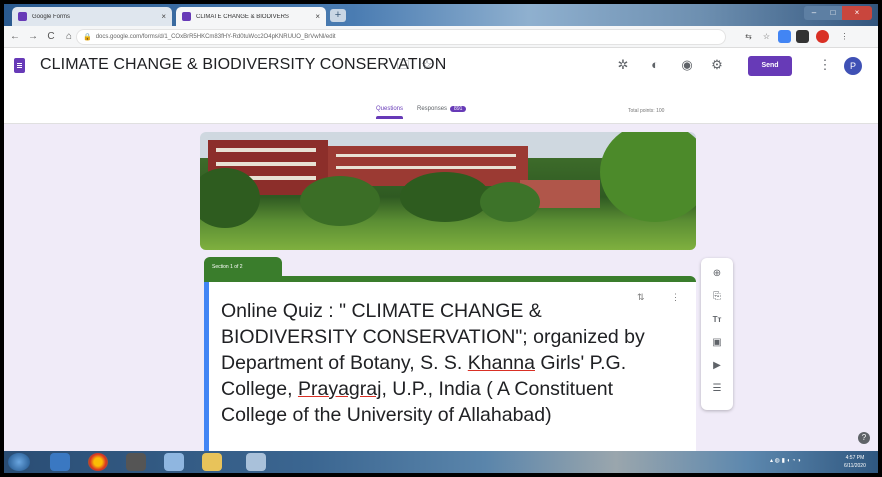 Image resolution: width=882 pixels, height=477 pixels. What do you see at coordinates (687, 65) in the screenshot?
I see `preview-eye-icon: ◉` at bounding box center [687, 65].